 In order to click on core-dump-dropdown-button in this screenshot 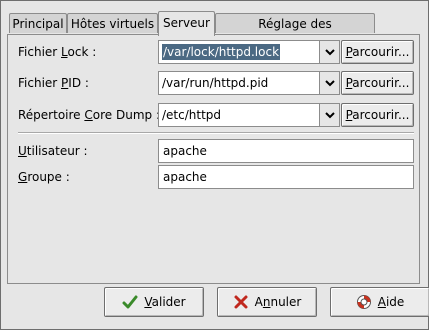, I will do `click(329, 115)`.